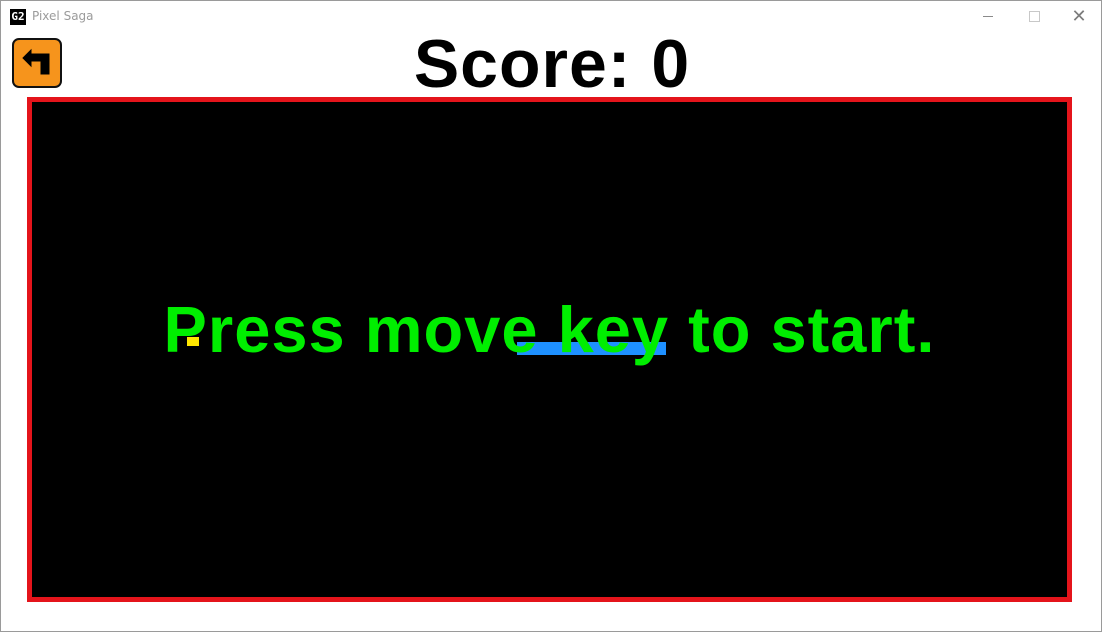 The image size is (1102, 632). I want to click on start-prompt: Press move key to start., so click(549, 329).